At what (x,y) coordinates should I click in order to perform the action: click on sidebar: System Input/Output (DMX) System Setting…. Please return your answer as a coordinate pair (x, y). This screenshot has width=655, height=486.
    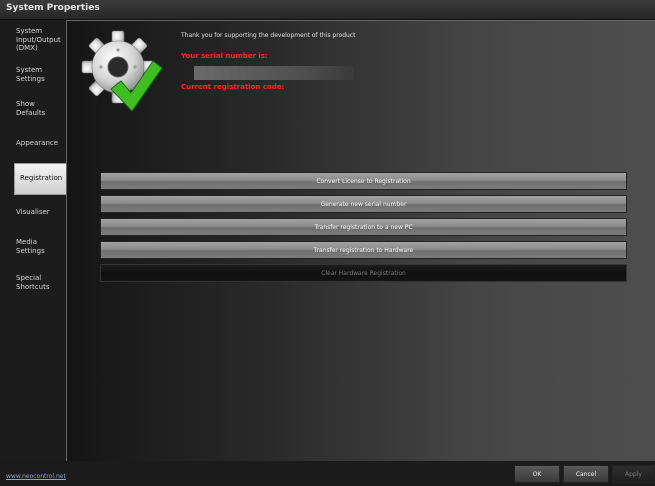
    Looking at the image, I should click on (33, 240).